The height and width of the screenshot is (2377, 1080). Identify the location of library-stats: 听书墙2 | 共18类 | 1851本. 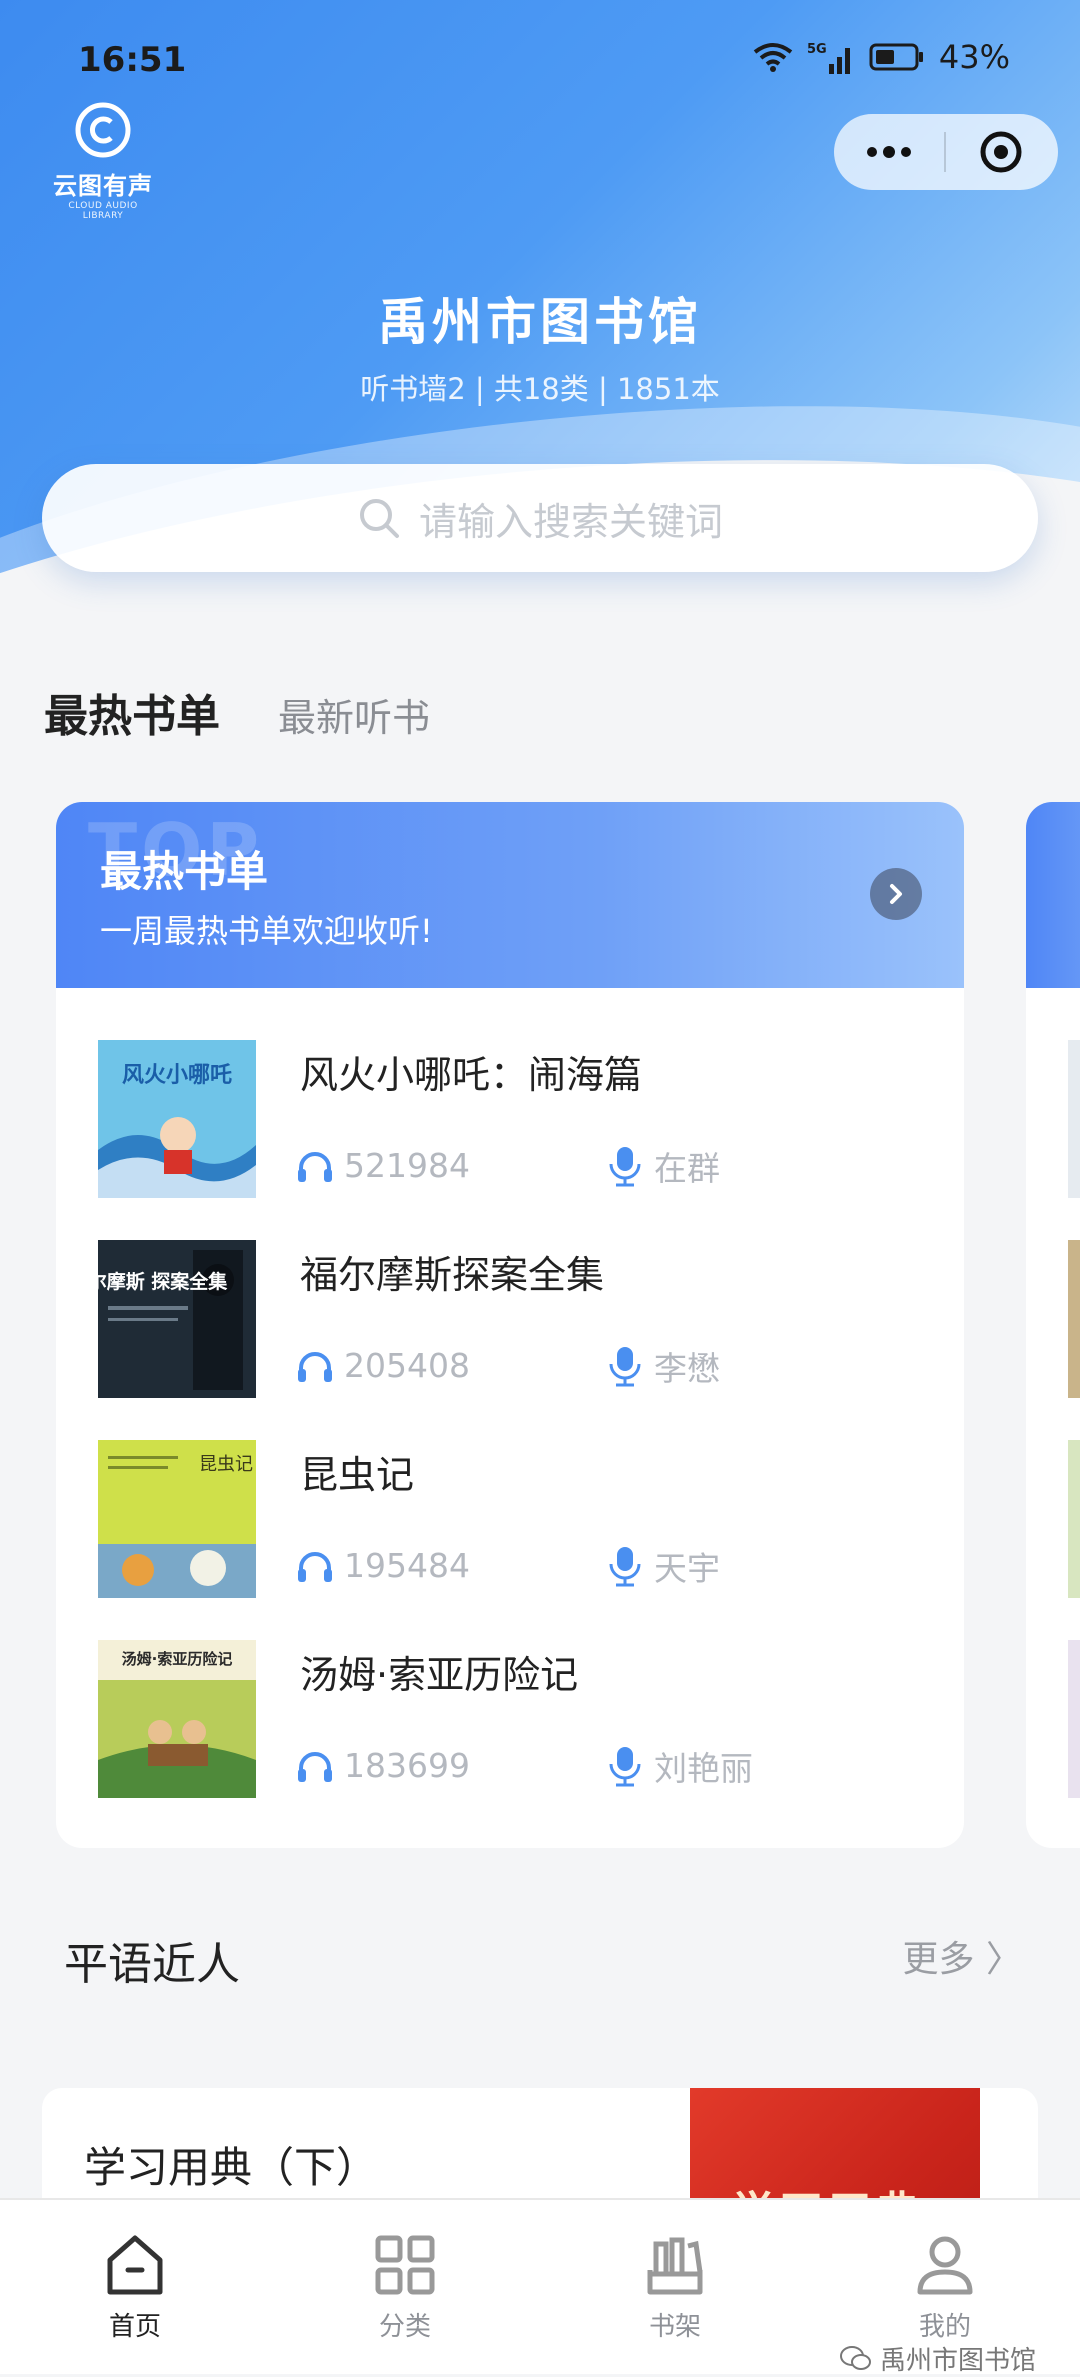
(540, 389).